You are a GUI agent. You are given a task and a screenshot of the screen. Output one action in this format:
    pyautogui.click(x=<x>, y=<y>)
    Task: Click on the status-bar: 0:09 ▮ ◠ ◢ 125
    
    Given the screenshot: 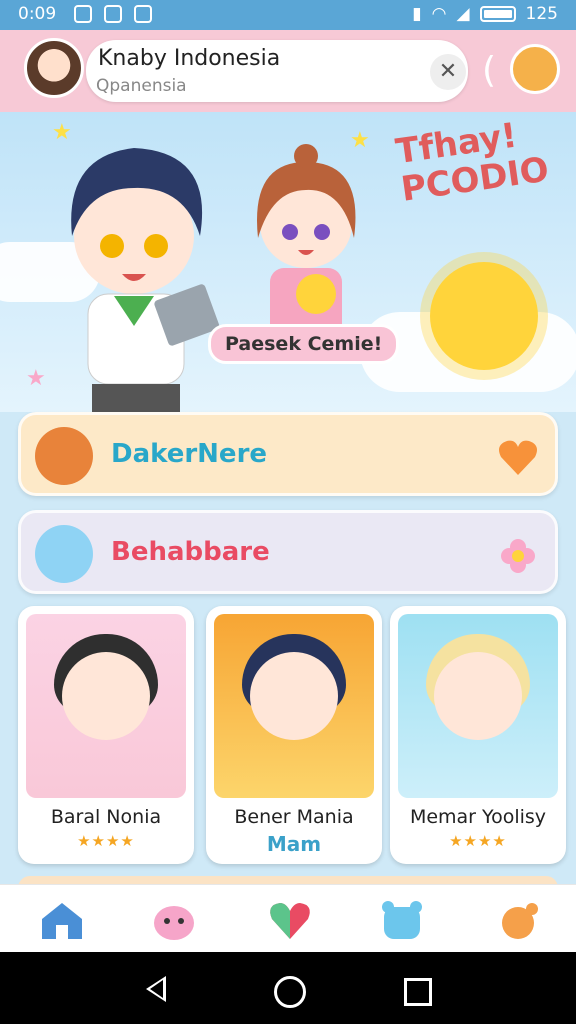 What is the action you would take?
    pyautogui.click(x=288, y=15)
    